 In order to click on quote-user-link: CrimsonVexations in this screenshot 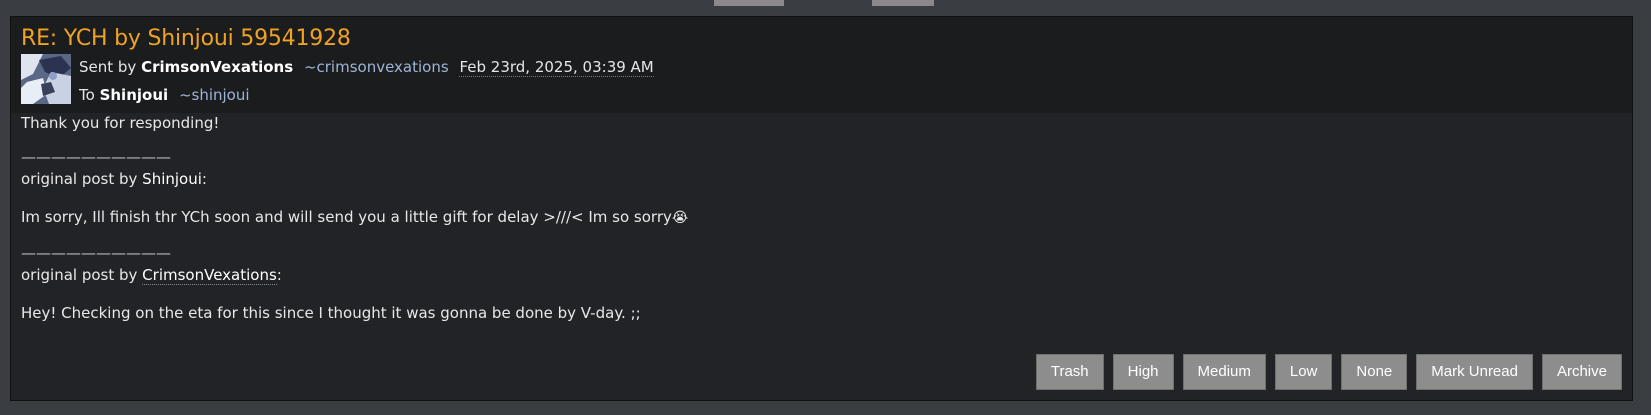, I will do `click(209, 275)`.